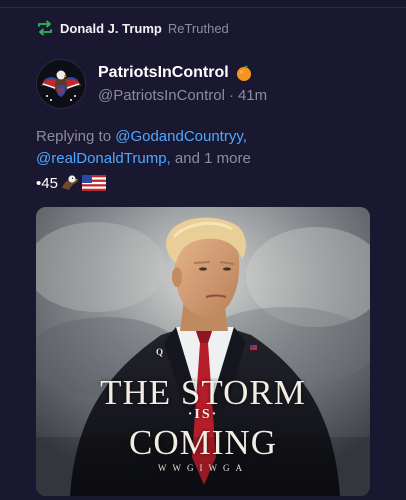 Image resolution: width=406 pixels, height=500 pixels. Describe the element at coordinates (203, 414) in the screenshot. I see `storm-title-line2: ·IS·` at that location.